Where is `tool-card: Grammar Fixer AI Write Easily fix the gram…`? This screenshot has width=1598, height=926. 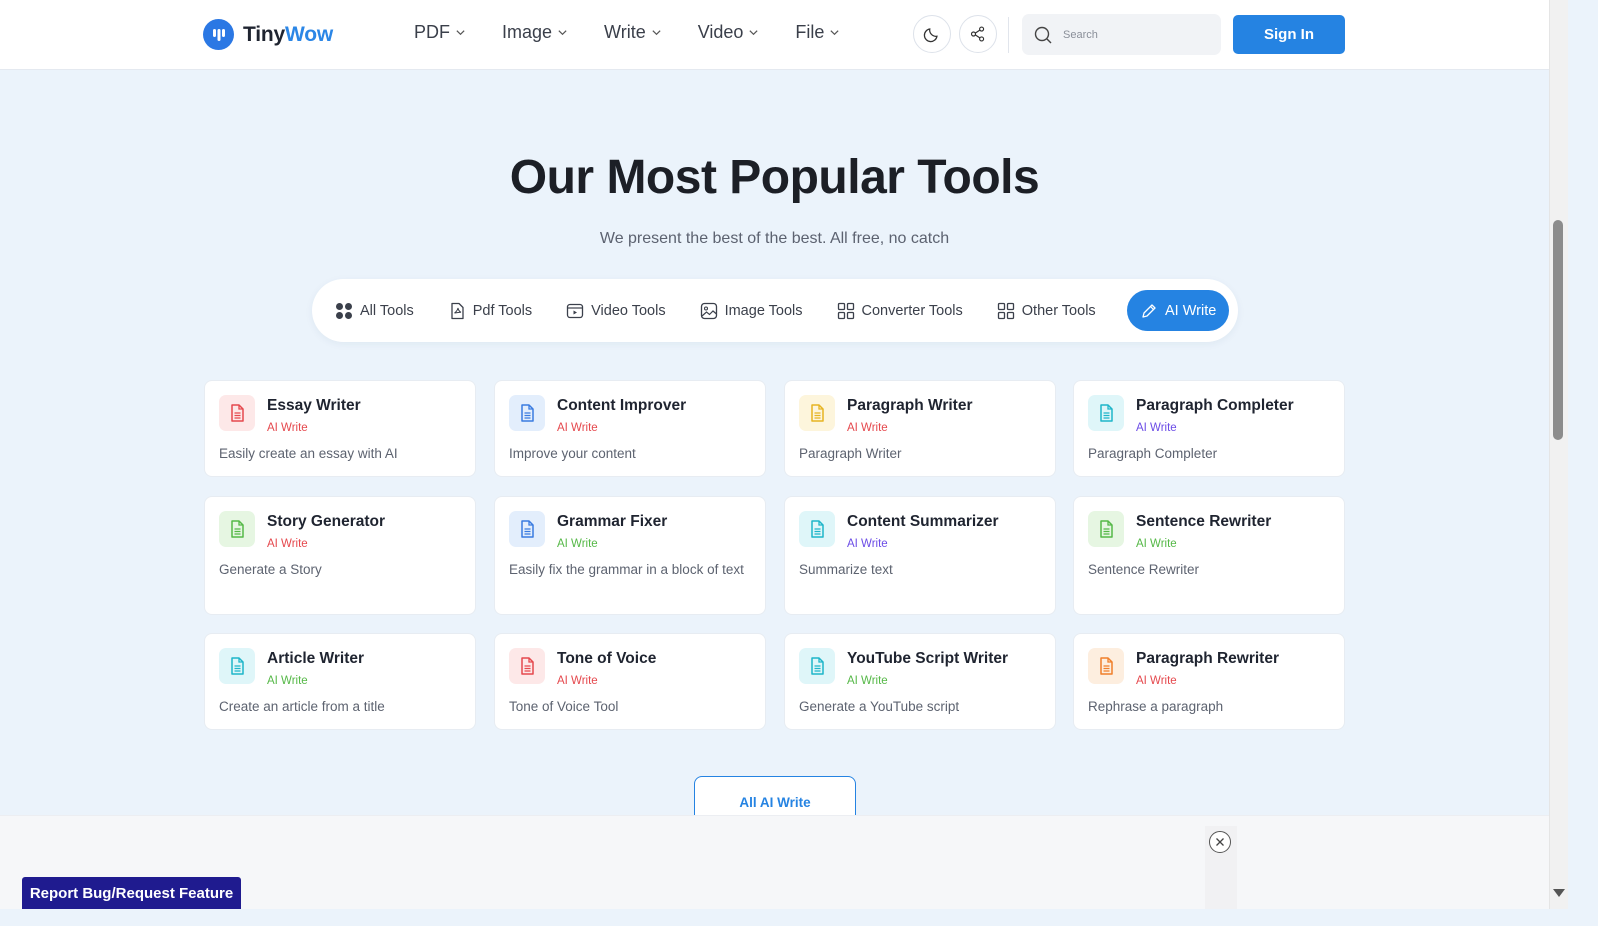
tool-card: Grammar Fixer AI Write Easily fix the gram… is located at coordinates (630, 555).